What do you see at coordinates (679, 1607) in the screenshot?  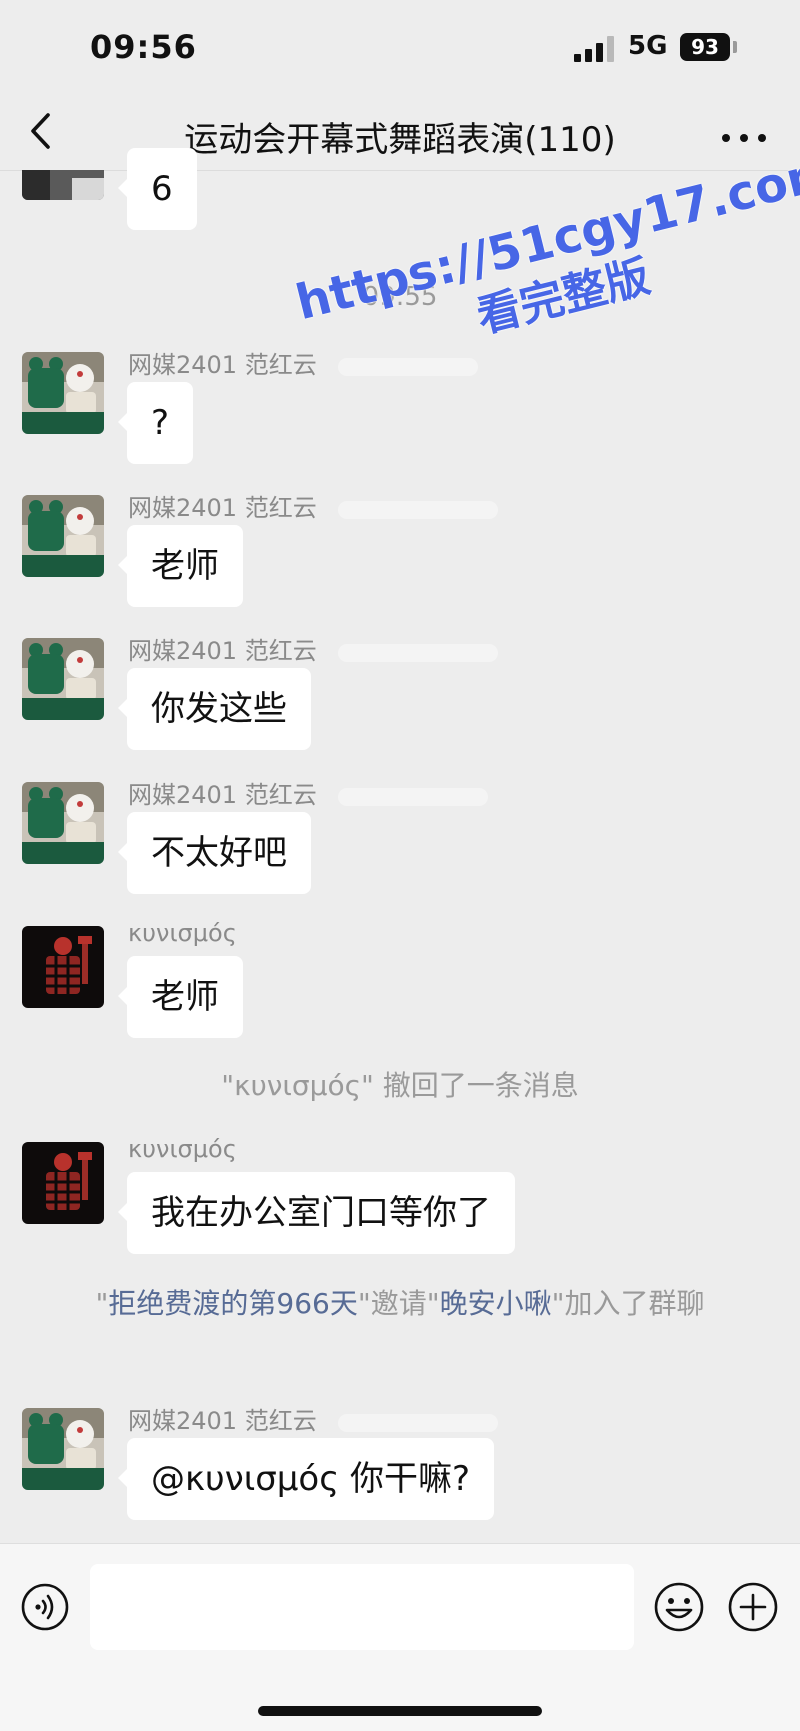 I see `emoji-icon` at bounding box center [679, 1607].